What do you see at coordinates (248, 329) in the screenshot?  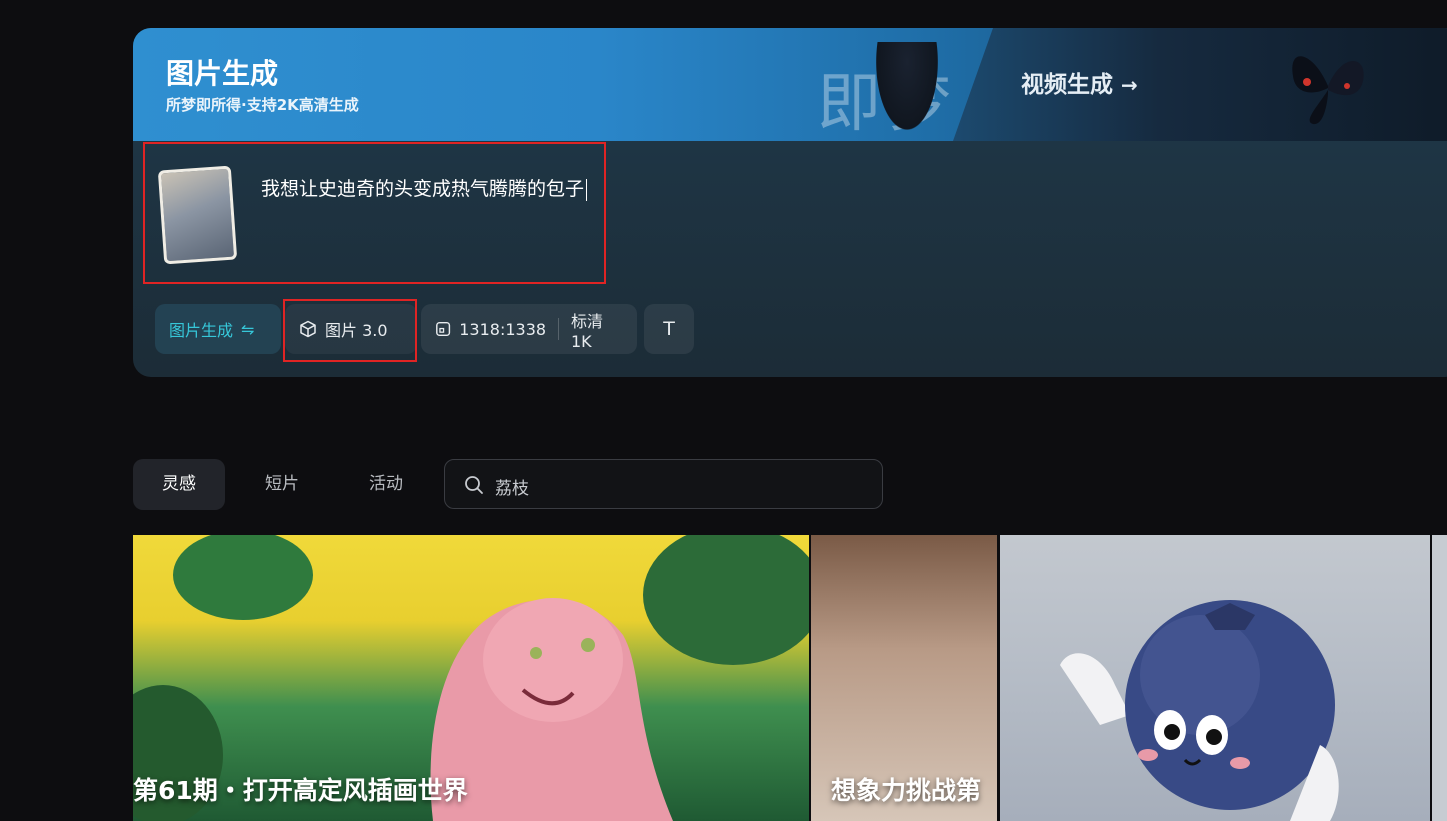 I see `swap-icon: ⇋` at bounding box center [248, 329].